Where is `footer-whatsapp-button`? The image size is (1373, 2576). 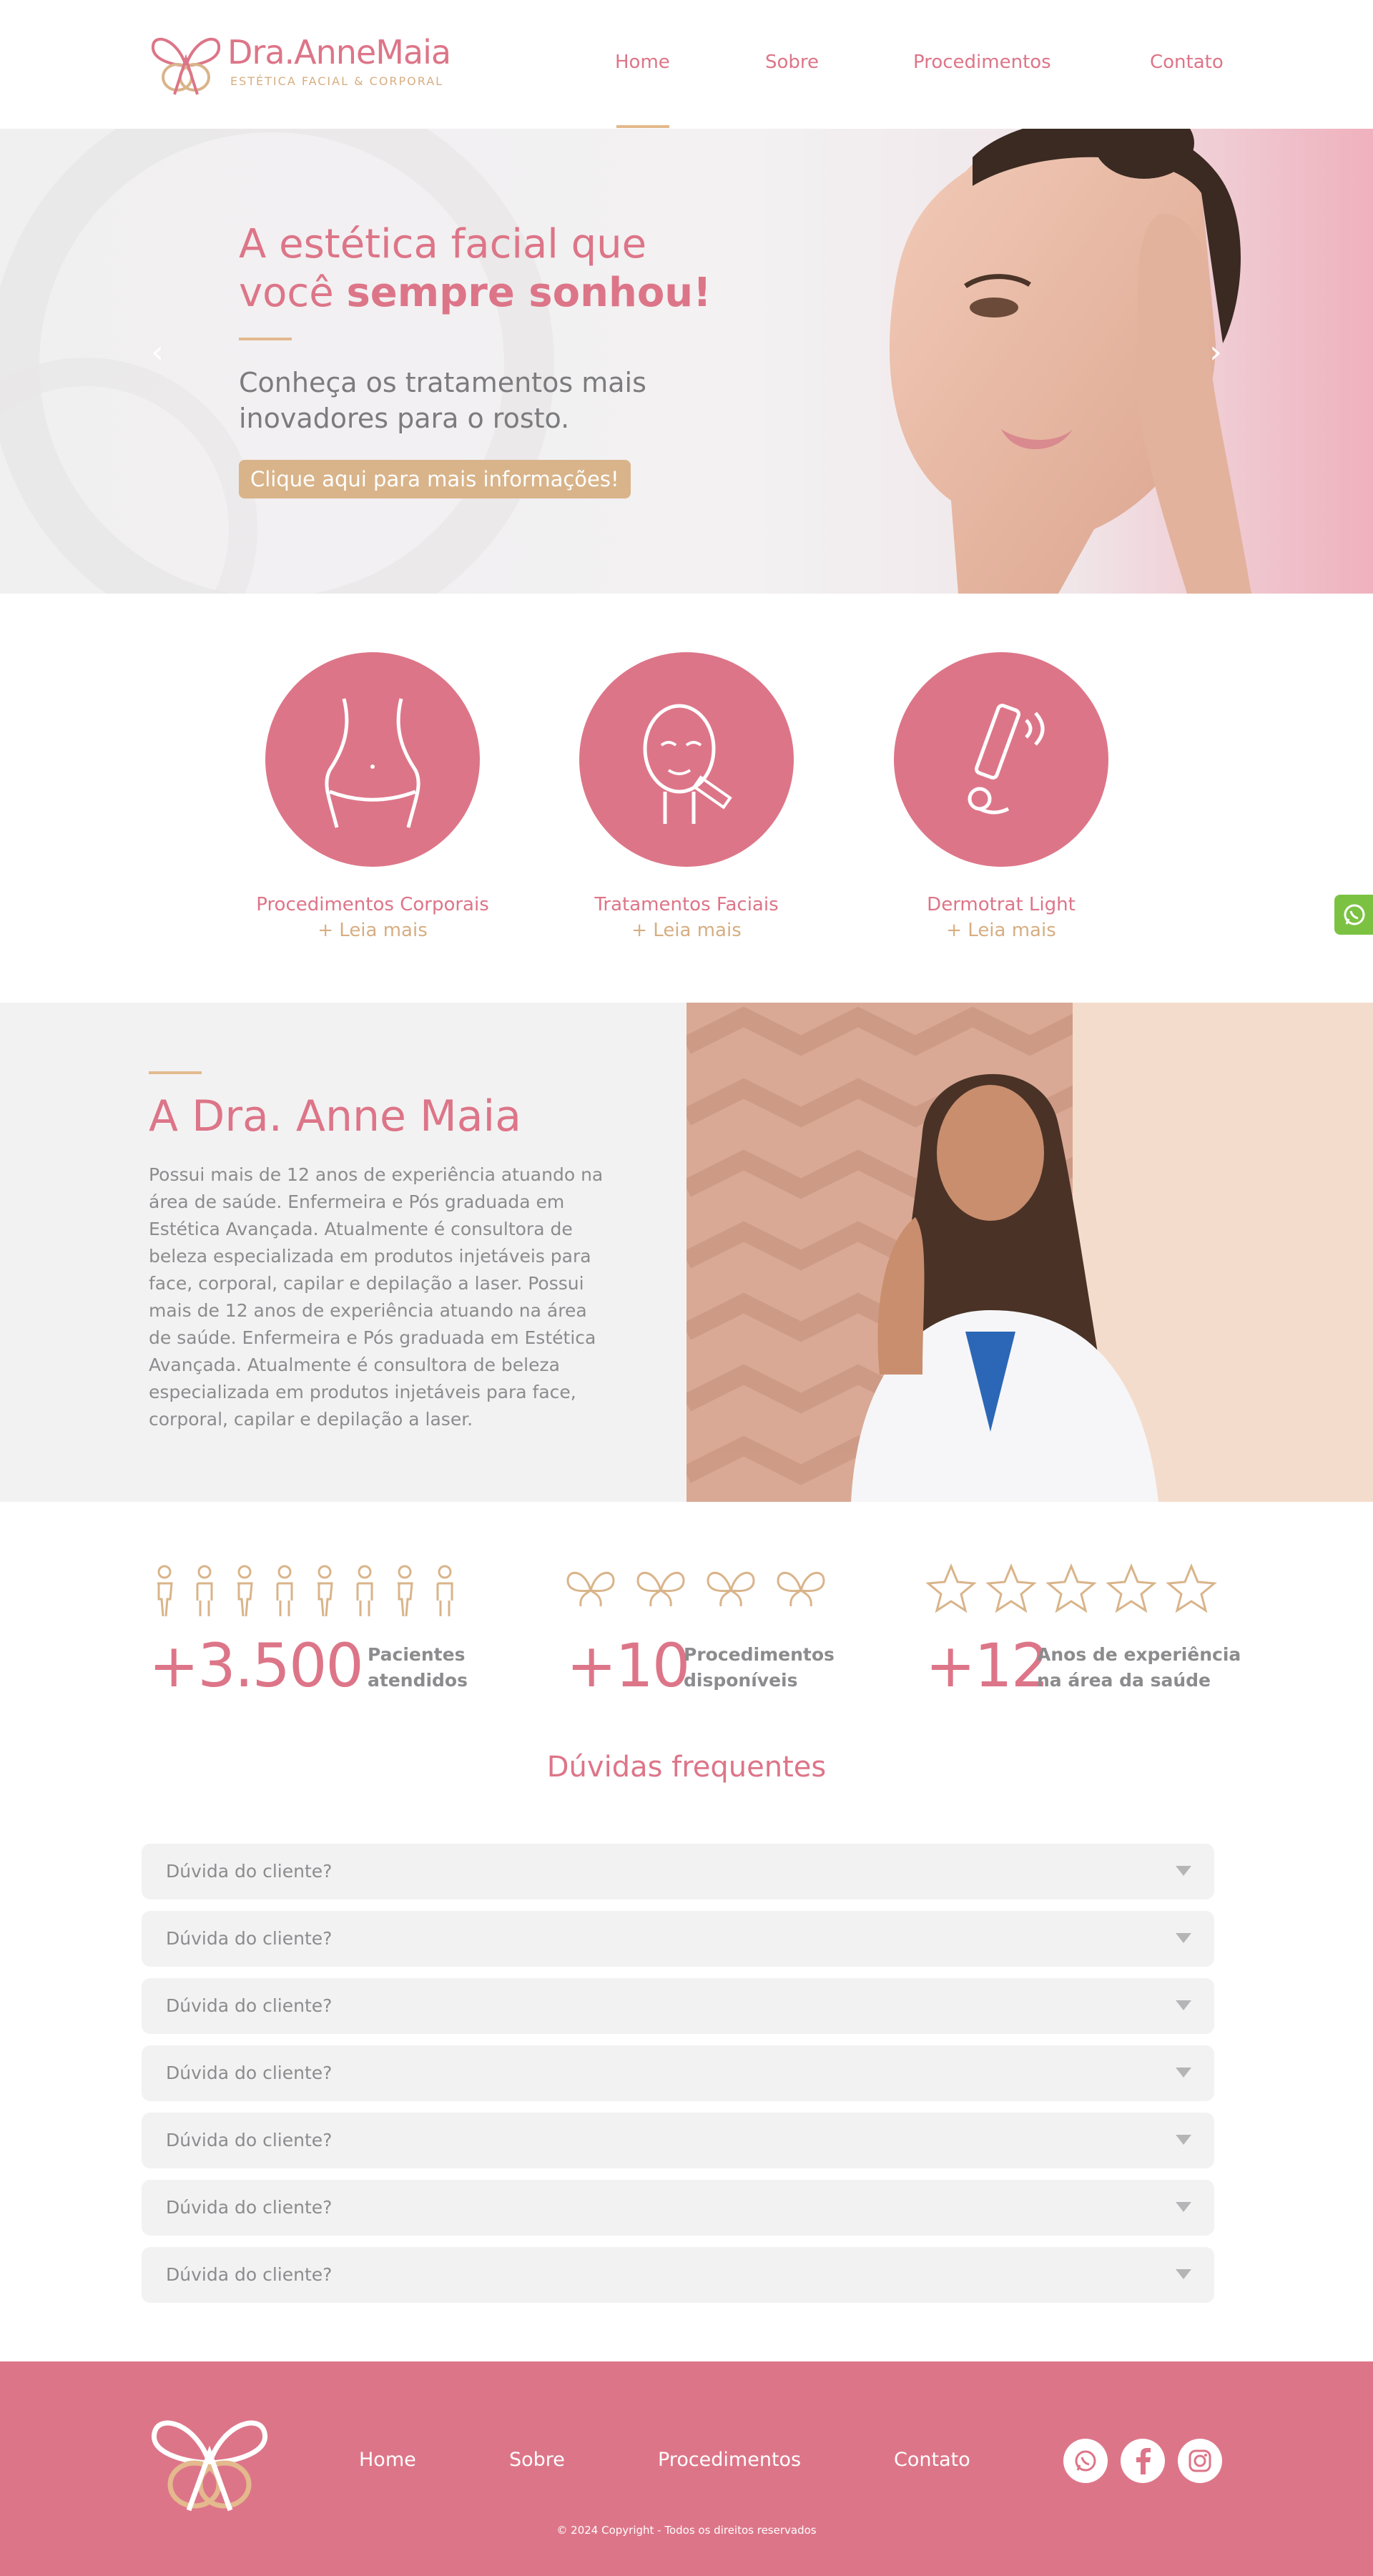 footer-whatsapp-button is located at coordinates (1085, 2461).